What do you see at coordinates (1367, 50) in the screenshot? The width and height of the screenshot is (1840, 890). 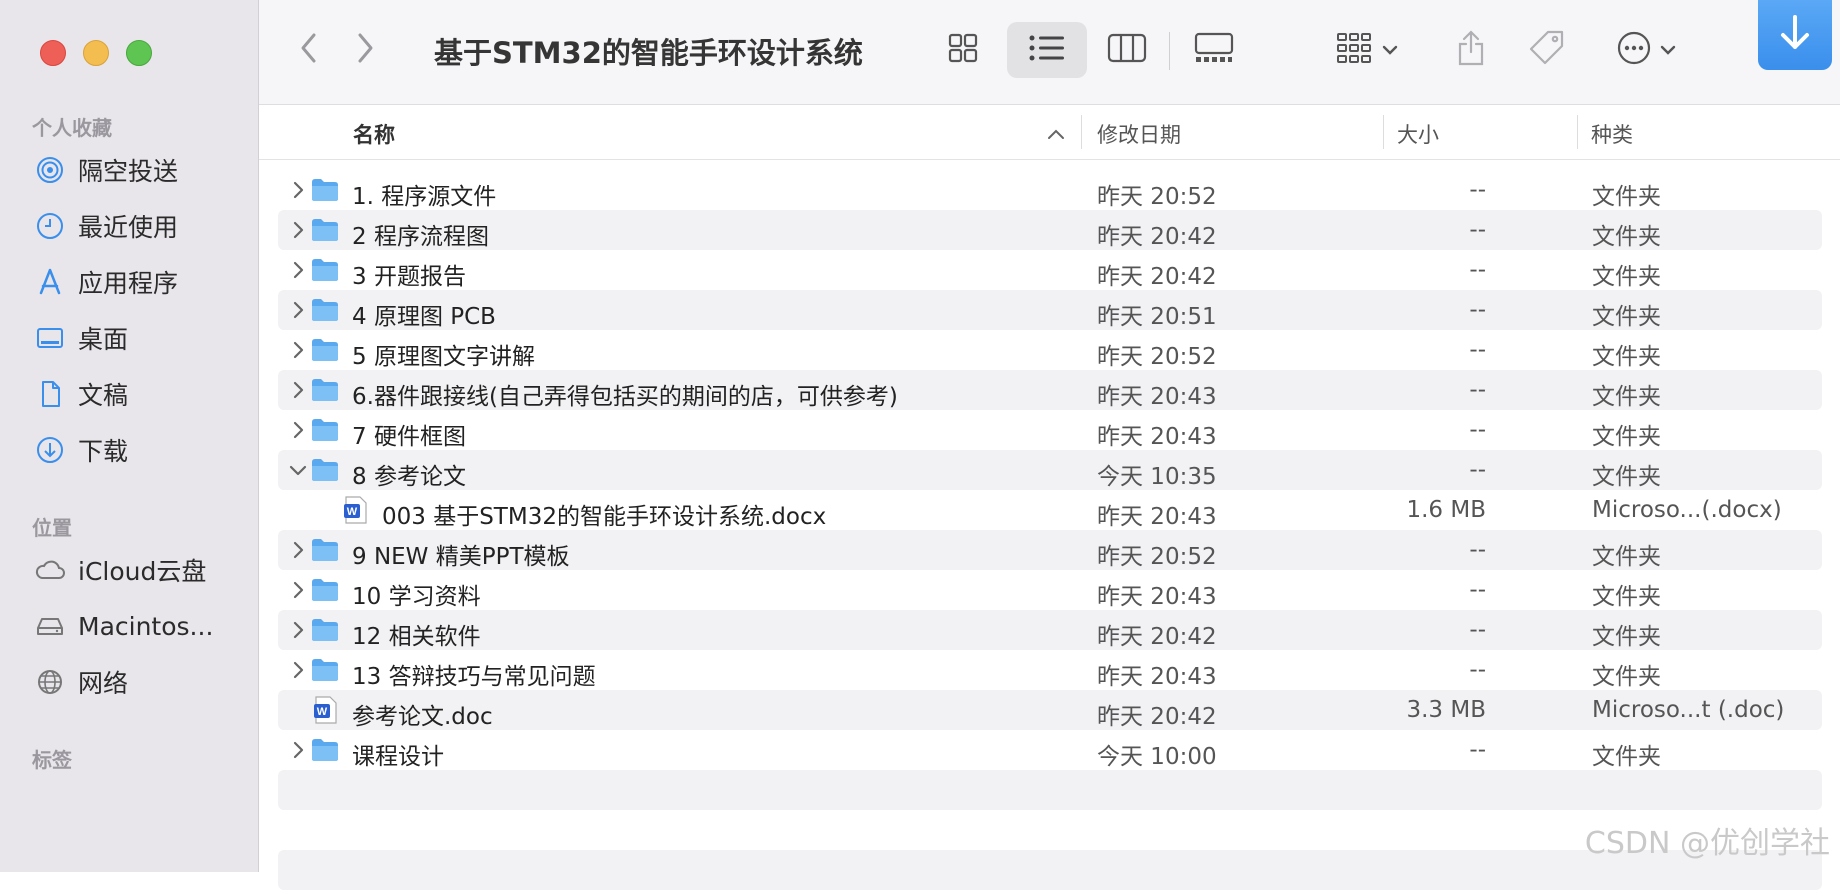 I see `group-by-button` at bounding box center [1367, 50].